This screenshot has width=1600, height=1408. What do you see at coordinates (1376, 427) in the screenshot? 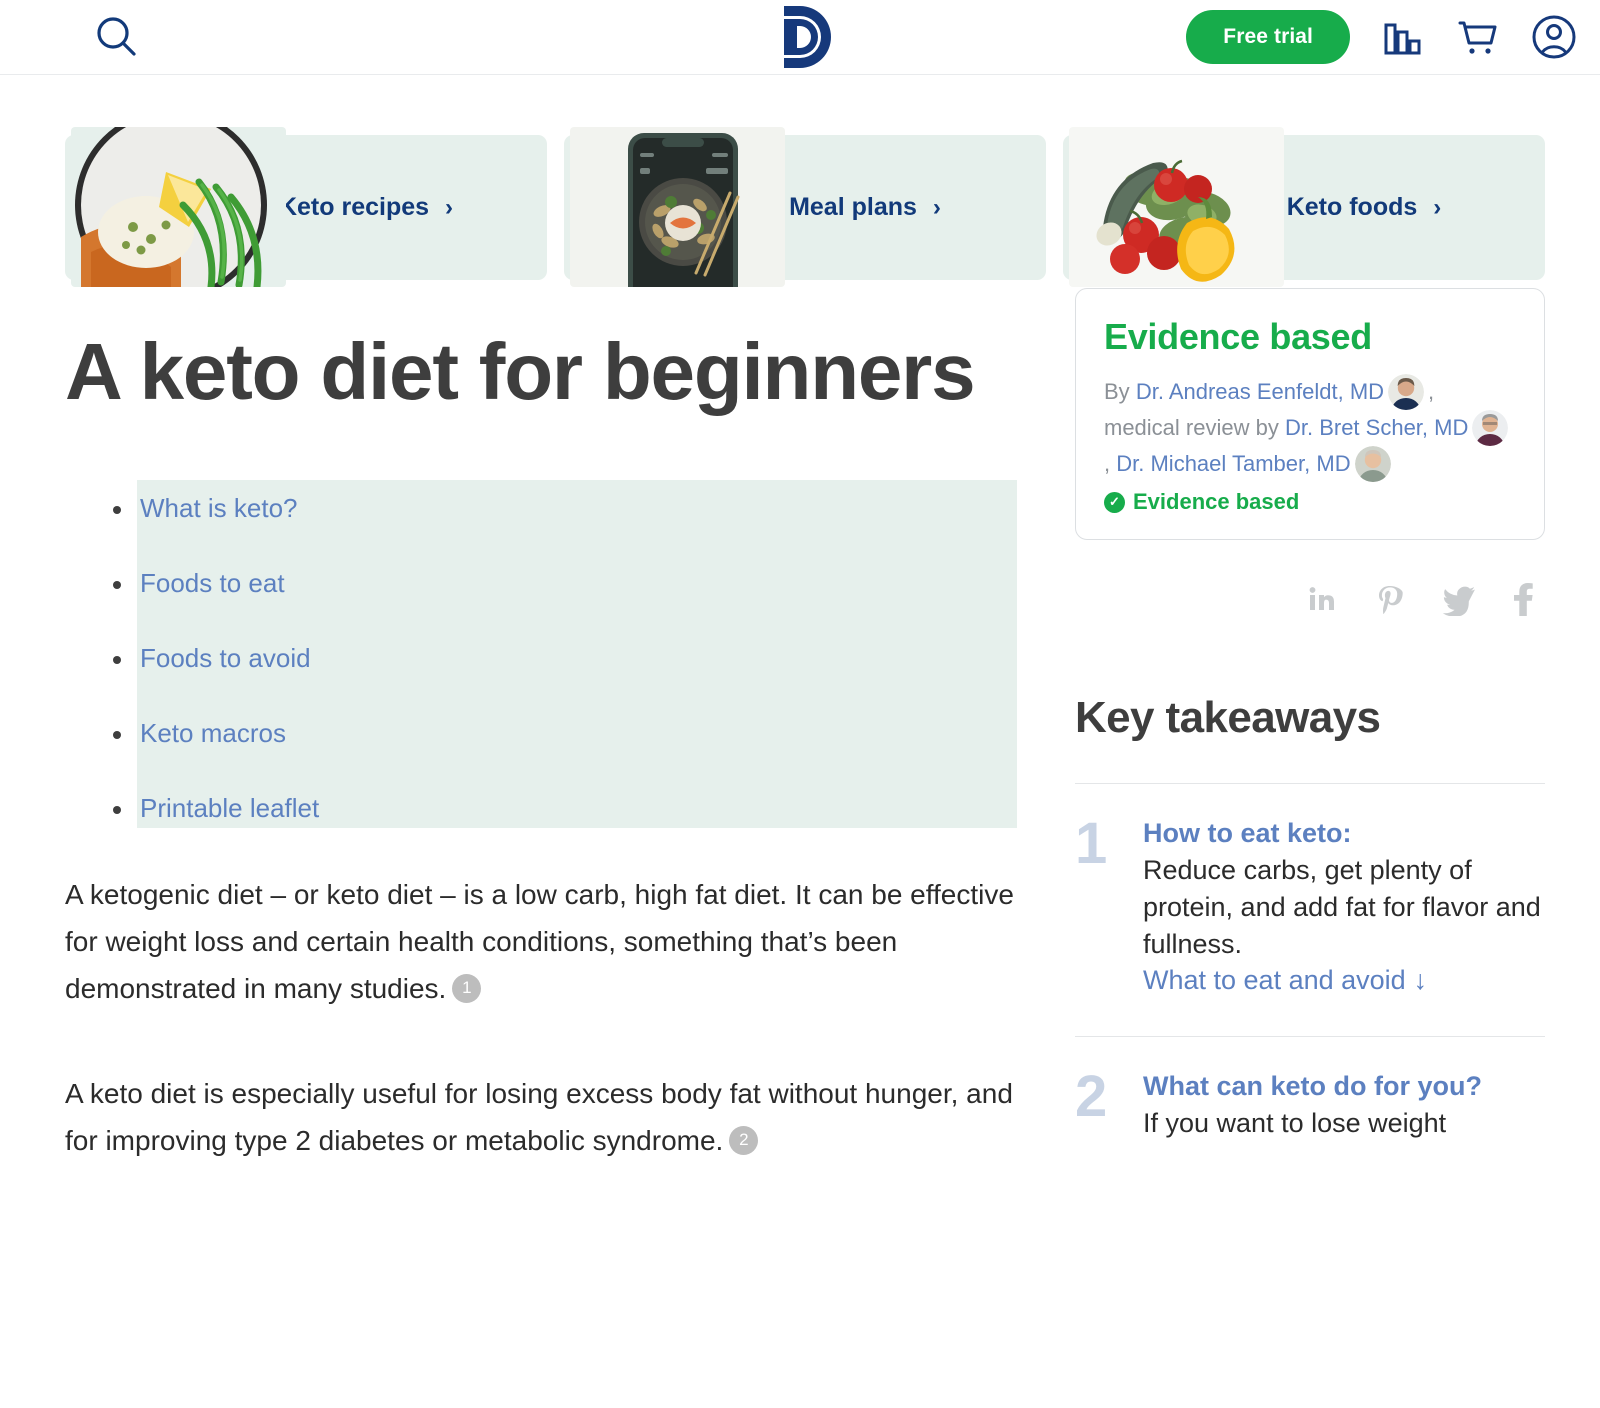
I see `reviewer-link-bret-scher: Dr. Bret Scher, MD` at bounding box center [1376, 427].